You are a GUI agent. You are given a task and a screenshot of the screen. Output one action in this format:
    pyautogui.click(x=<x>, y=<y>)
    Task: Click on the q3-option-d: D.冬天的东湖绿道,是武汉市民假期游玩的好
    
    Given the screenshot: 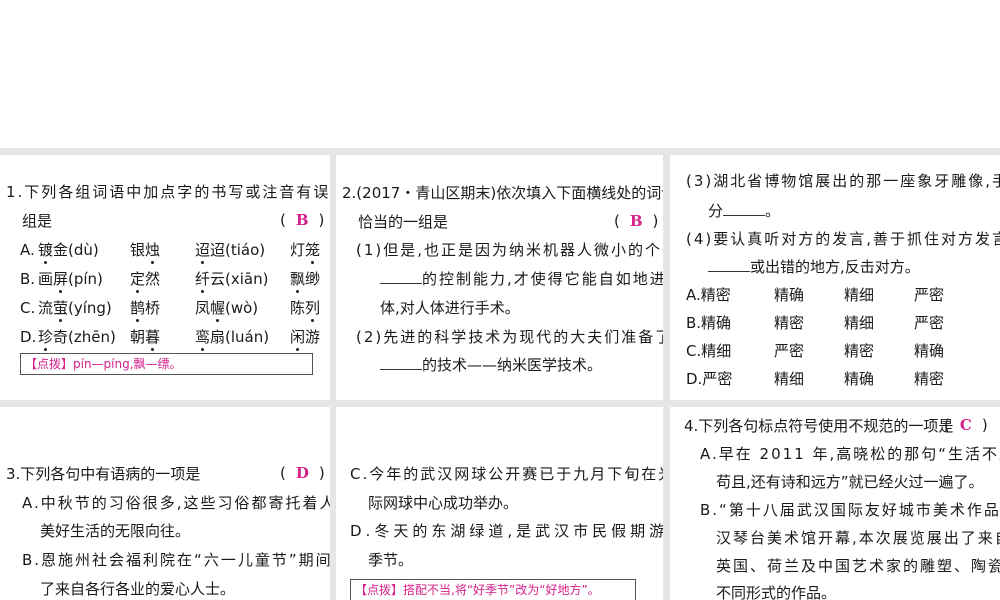 What is the action you would take?
    pyautogui.click(x=506, y=531)
    